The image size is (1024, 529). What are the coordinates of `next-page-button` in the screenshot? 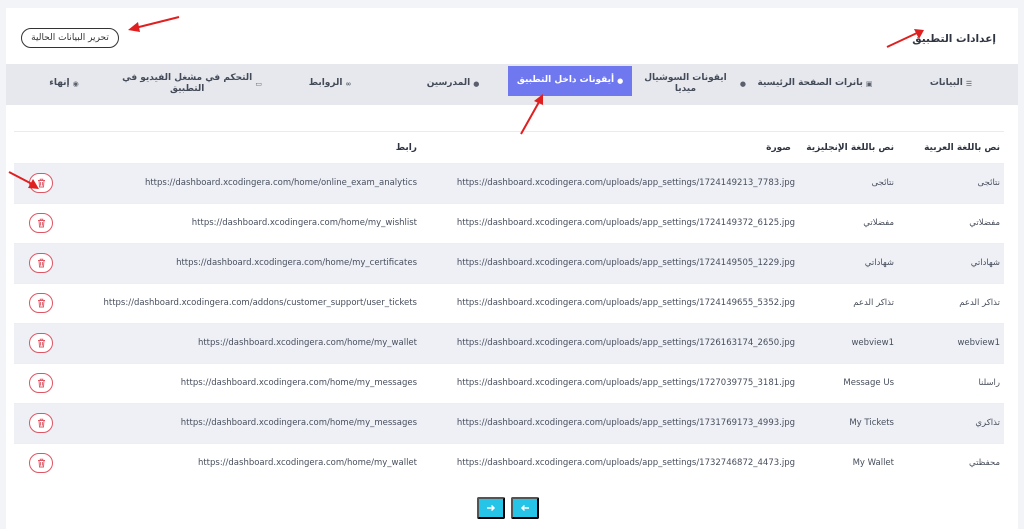 It's located at (491, 508).